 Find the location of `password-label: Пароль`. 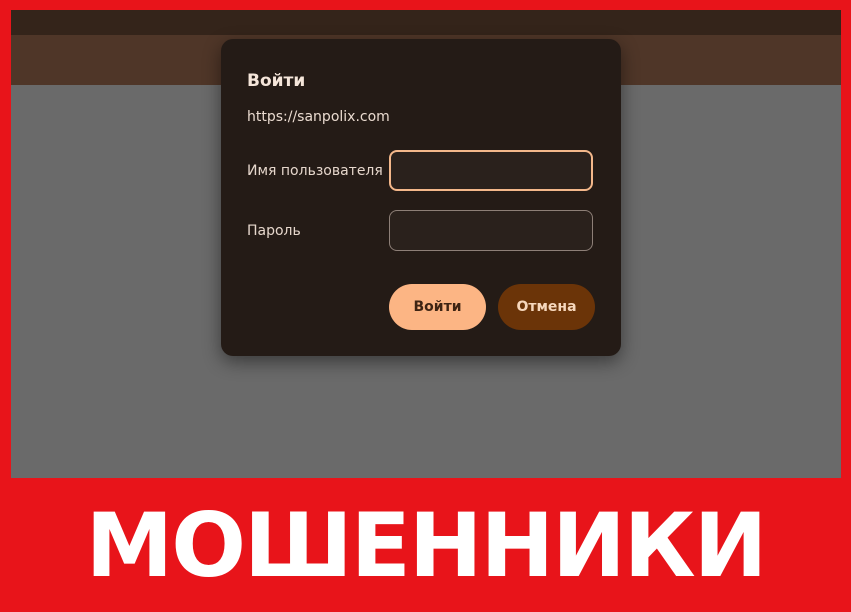

password-label: Пароль is located at coordinates (274, 231).